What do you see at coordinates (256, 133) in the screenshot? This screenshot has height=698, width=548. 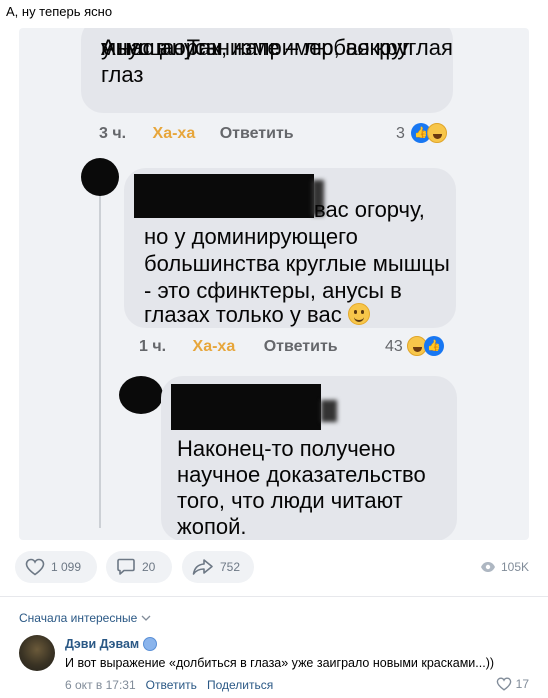 I see `comment-1-reply: Ответить` at bounding box center [256, 133].